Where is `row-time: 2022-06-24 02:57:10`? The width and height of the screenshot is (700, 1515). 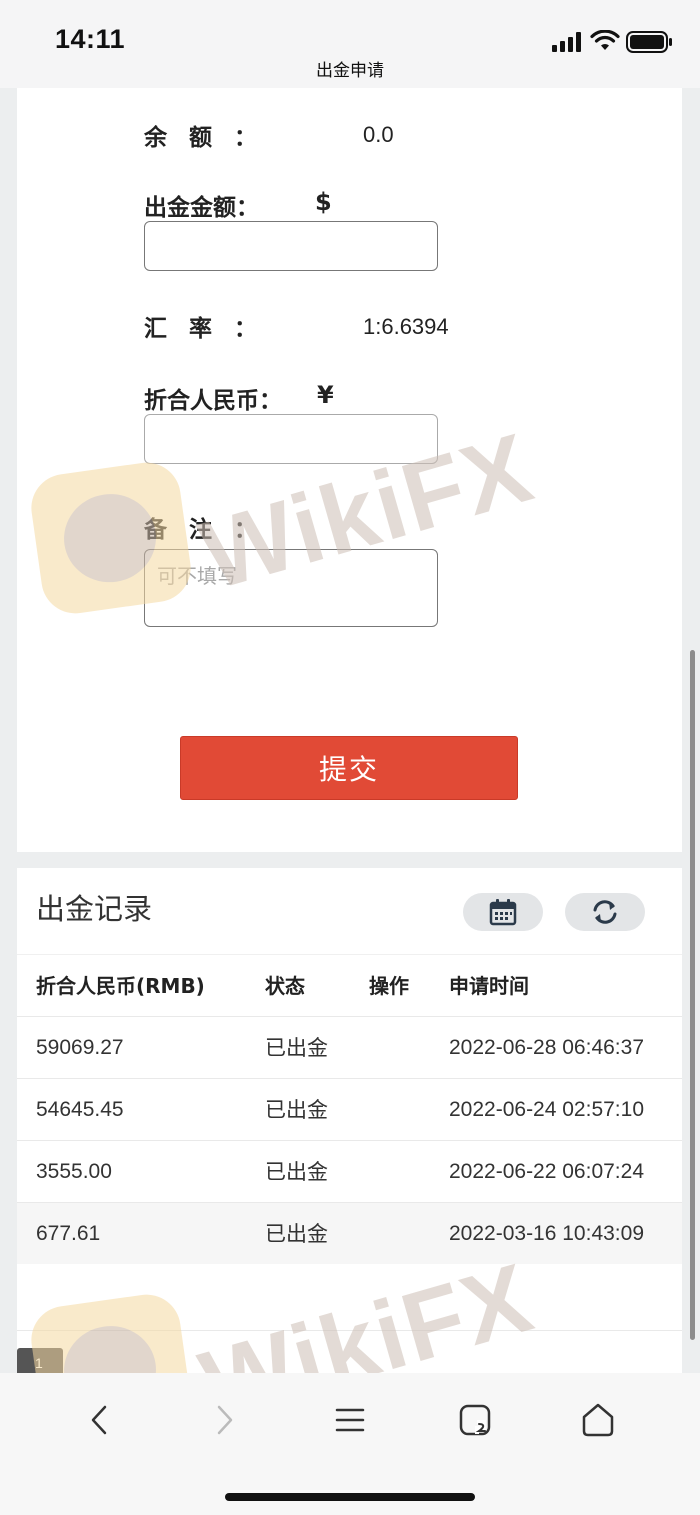
row-time: 2022-06-24 02:57:10 is located at coordinates (546, 1109).